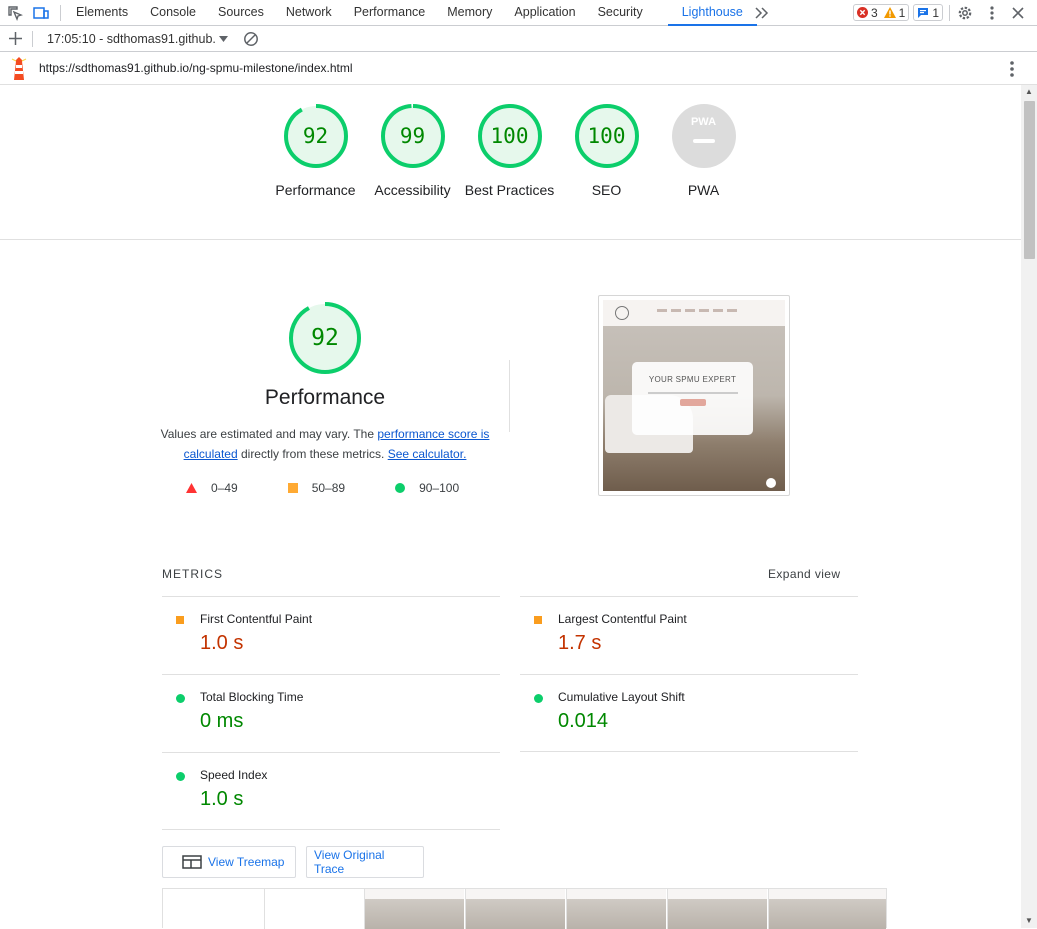  I want to click on view-original-trace-button: View Original Trace, so click(365, 862).